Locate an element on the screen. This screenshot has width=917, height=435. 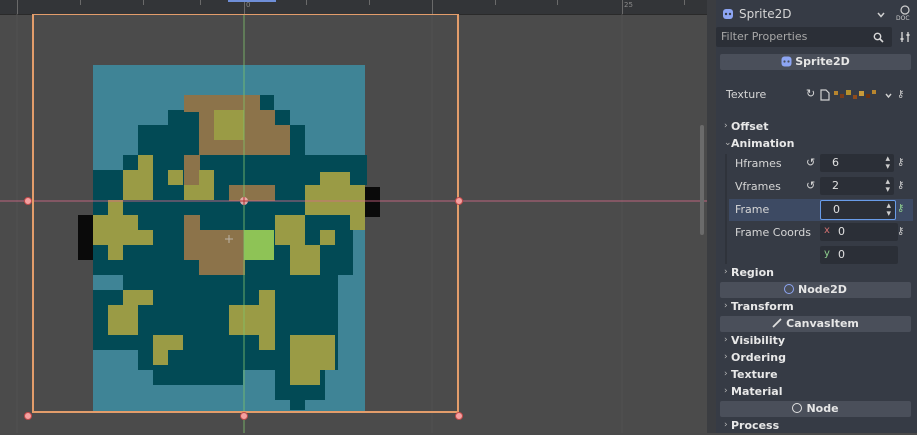
class-header-node2d: Node2D is located at coordinates (815, 290).